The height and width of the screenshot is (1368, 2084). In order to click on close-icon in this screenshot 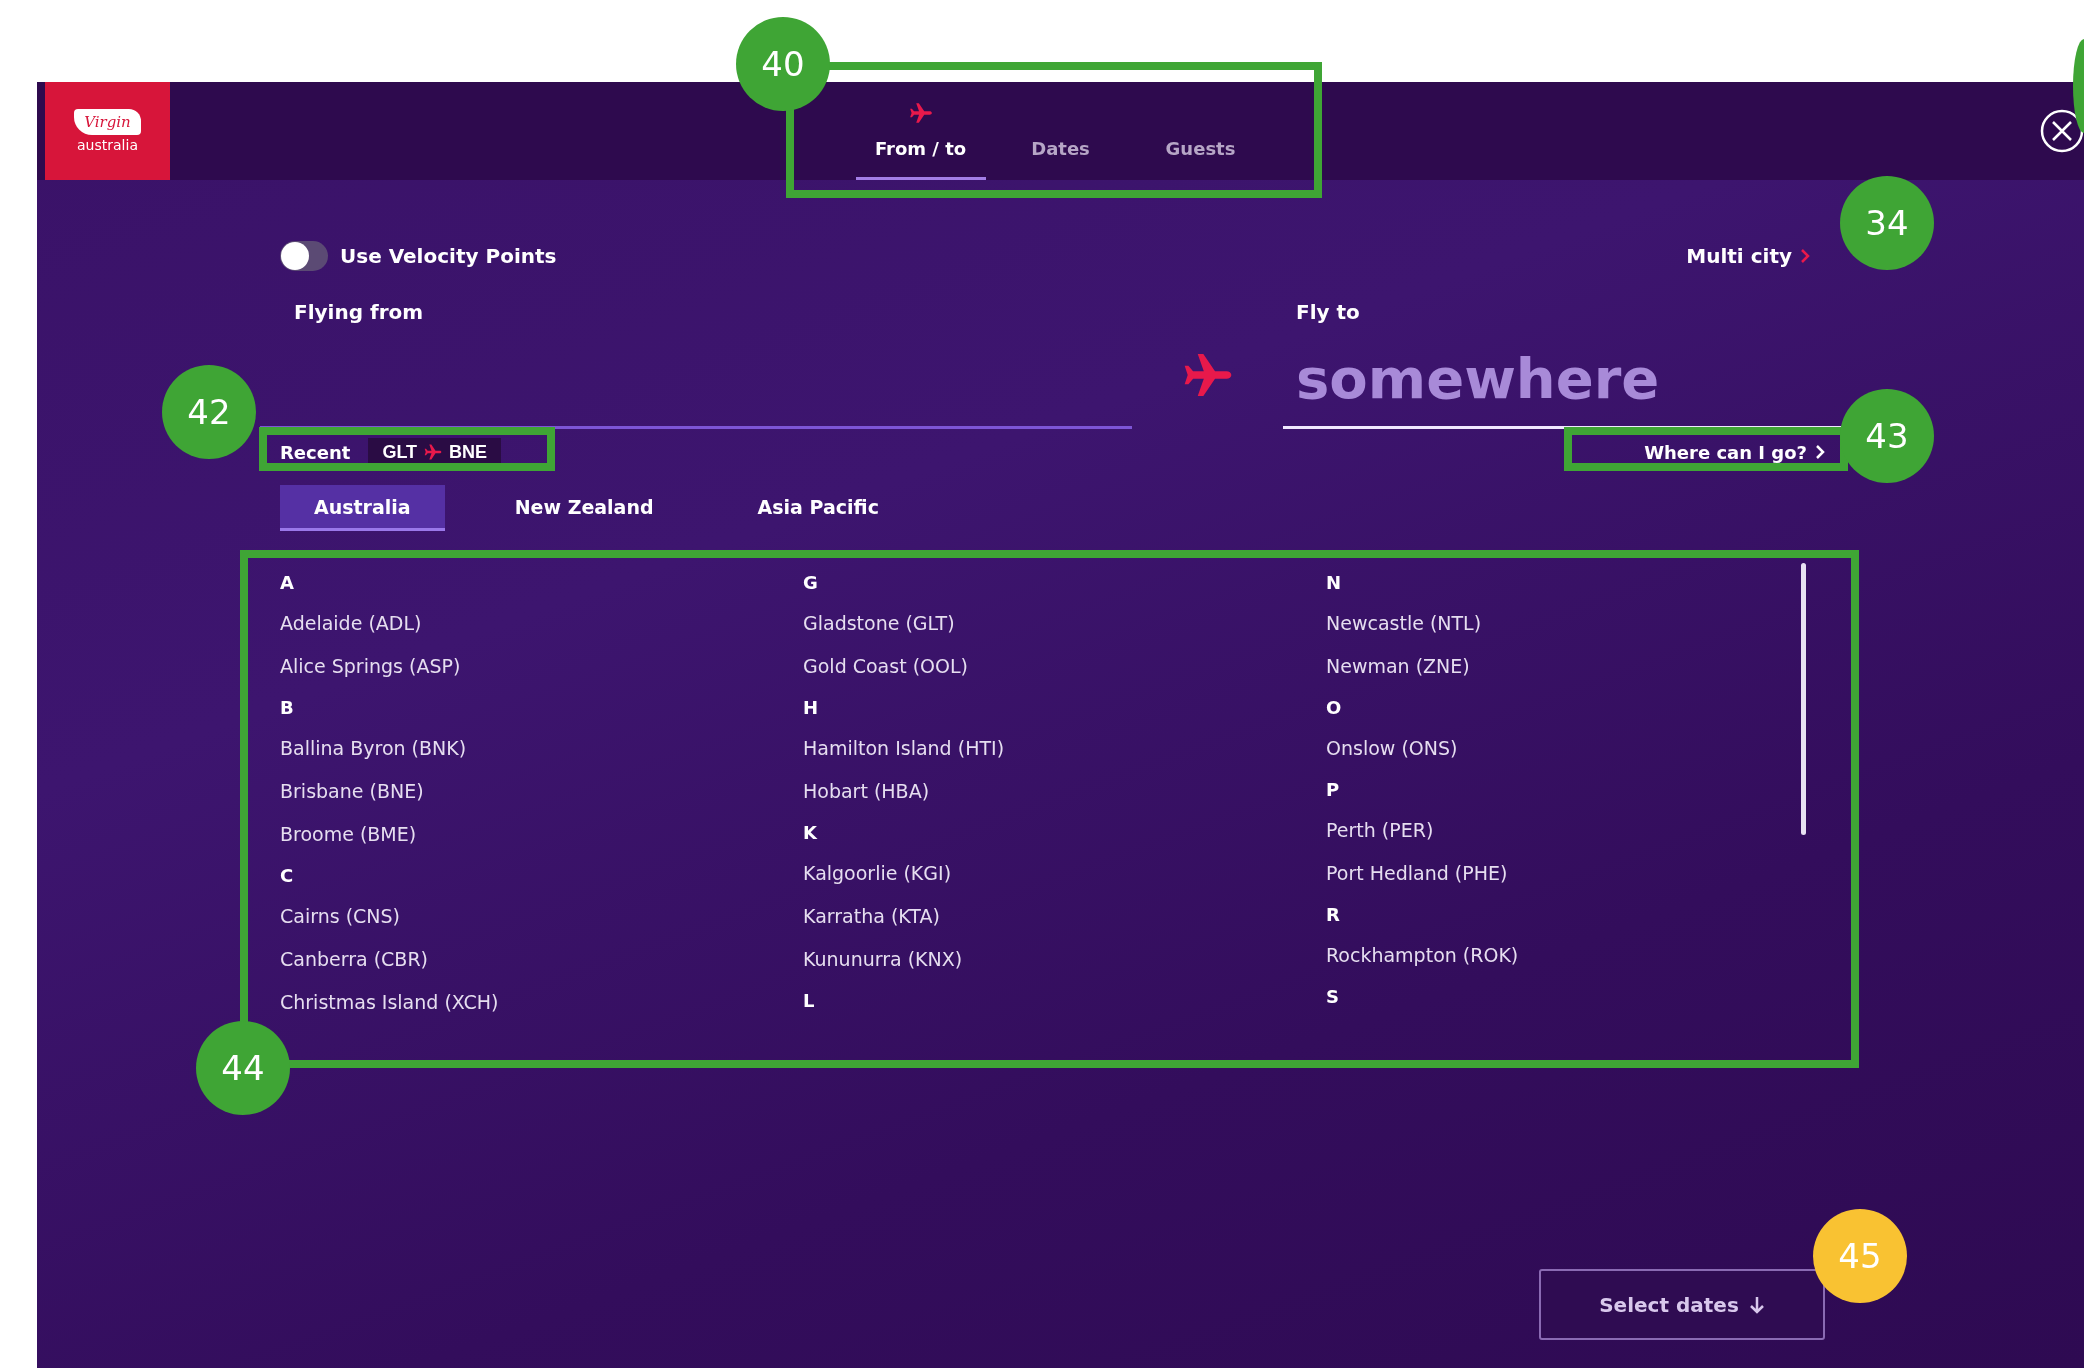, I will do `click(2062, 131)`.